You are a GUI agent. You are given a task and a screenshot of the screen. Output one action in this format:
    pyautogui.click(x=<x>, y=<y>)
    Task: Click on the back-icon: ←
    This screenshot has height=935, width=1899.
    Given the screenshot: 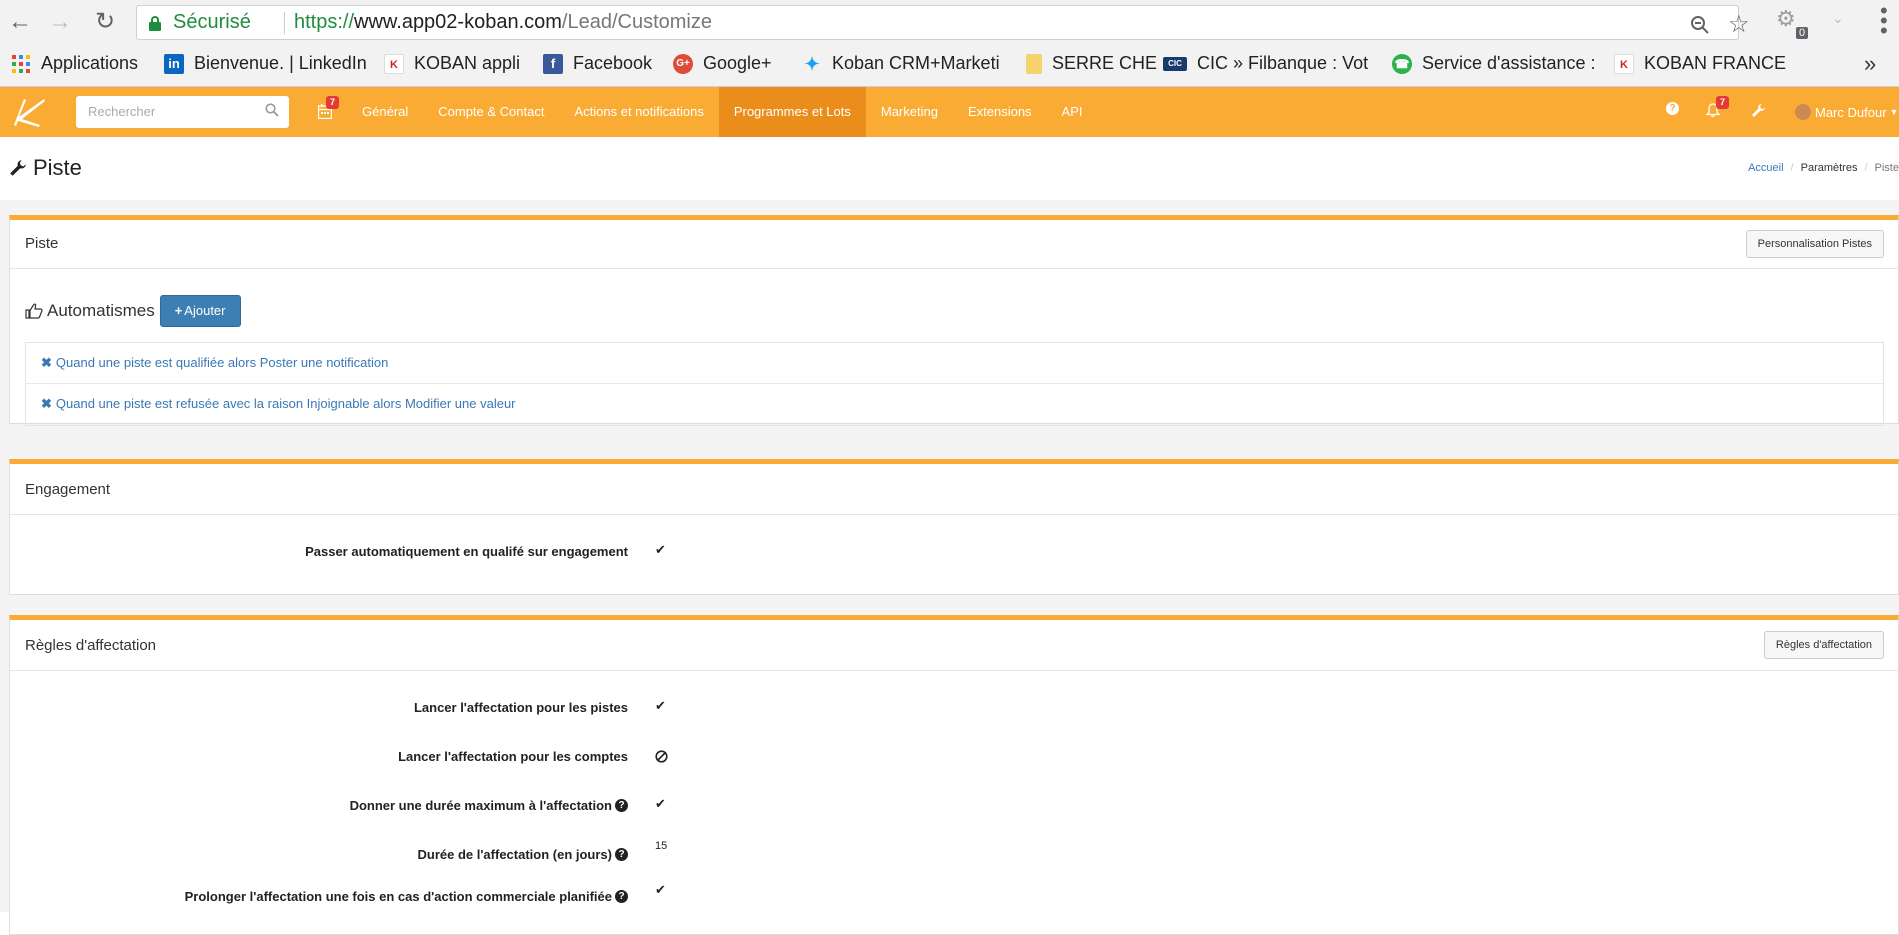 What is the action you would take?
    pyautogui.click(x=20, y=22)
    